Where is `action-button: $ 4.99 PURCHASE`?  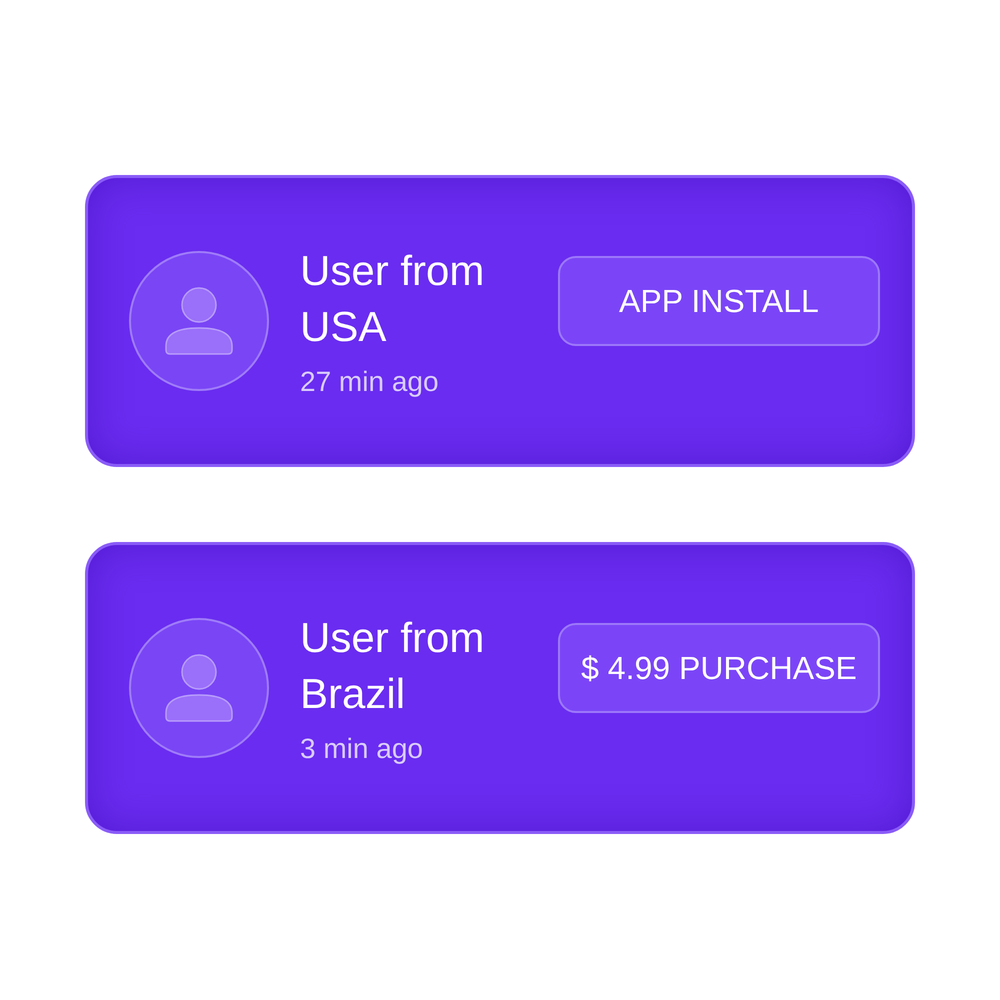 action-button: $ 4.99 PURCHASE is located at coordinates (719, 668).